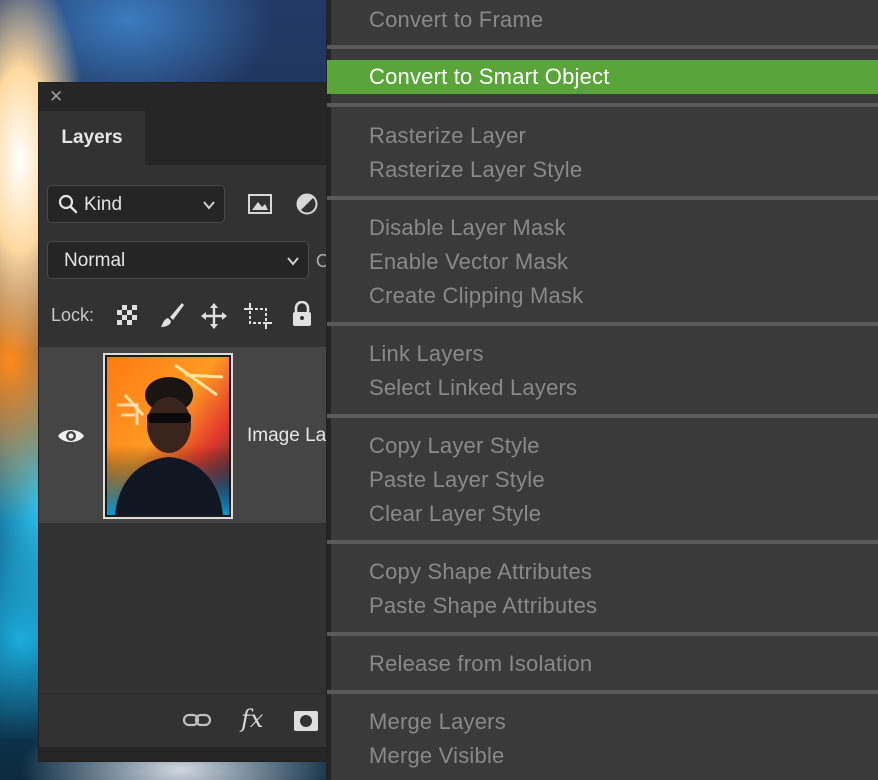  I want to click on filter-kind-dropdown: Kind, so click(136, 204).